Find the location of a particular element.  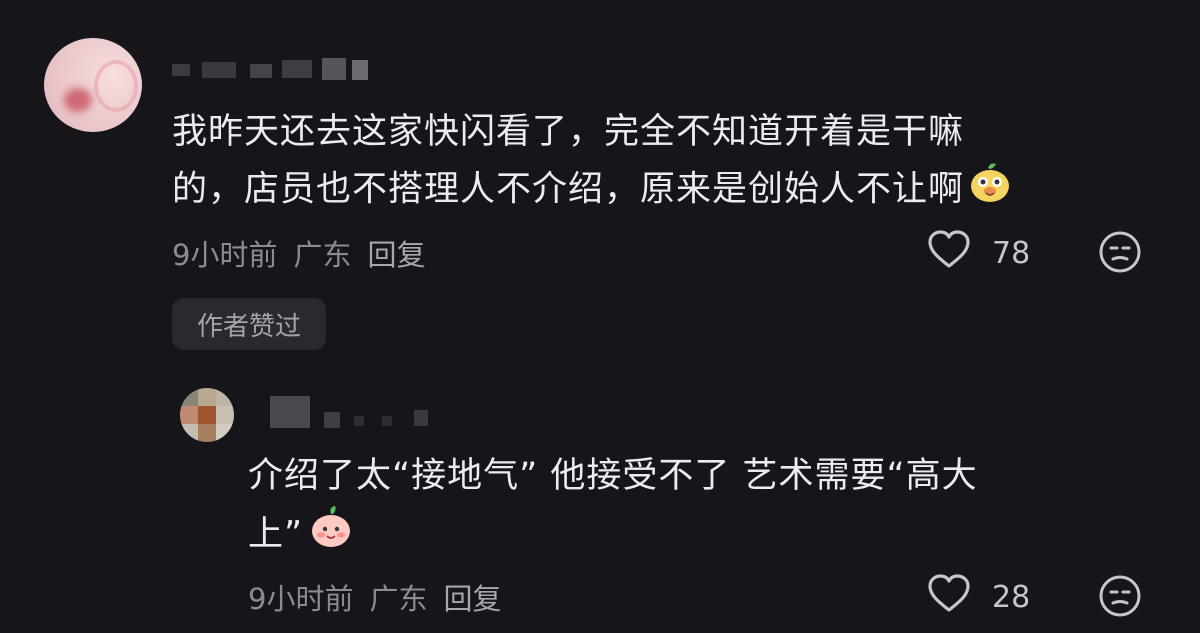

reply-like-button: 28 is located at coordinates (978, 597).